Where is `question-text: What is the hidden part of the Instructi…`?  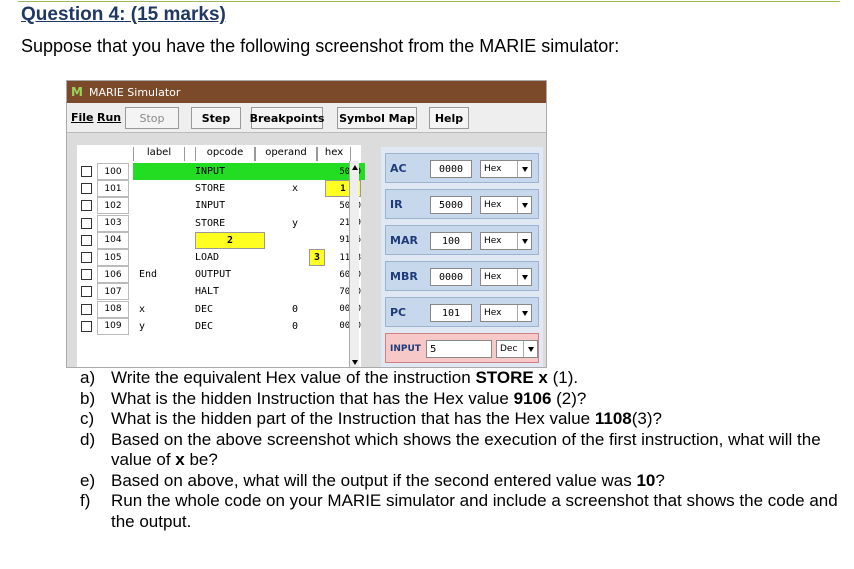
question-text: What is the hidden part of the Instructi… is located at coordinates (386, 418).